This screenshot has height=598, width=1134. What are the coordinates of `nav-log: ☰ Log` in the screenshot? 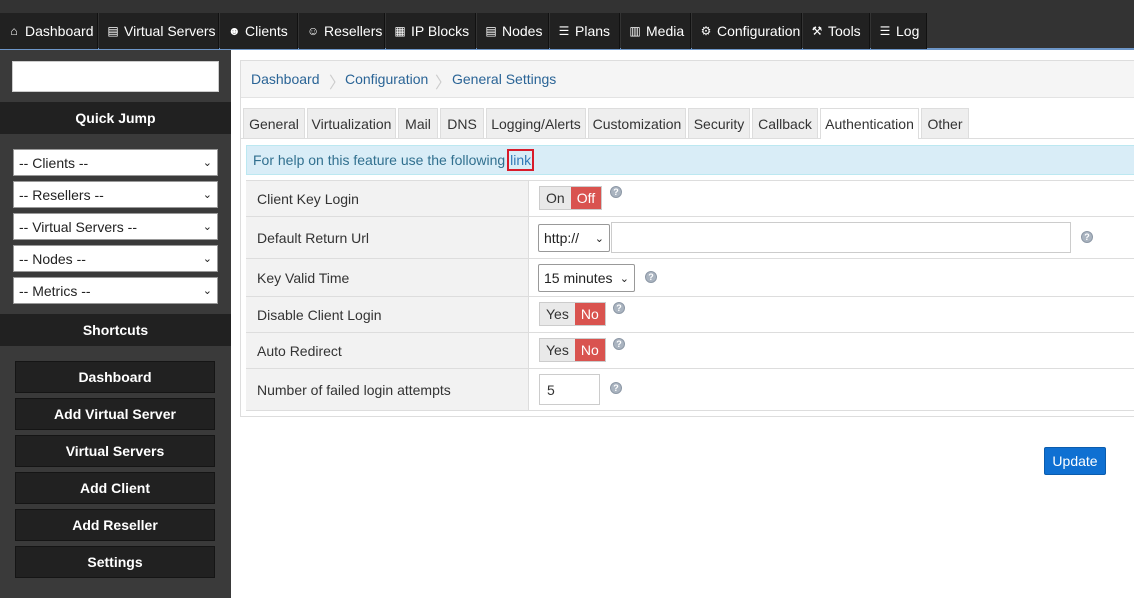 It's located at (899, 31).